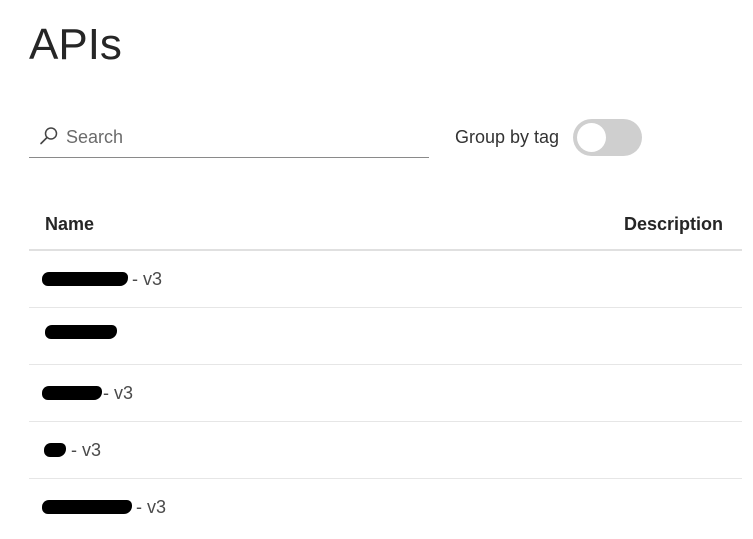 The image size is (753, 539). I want to click on column-header-name: Name, so click(69, 224).